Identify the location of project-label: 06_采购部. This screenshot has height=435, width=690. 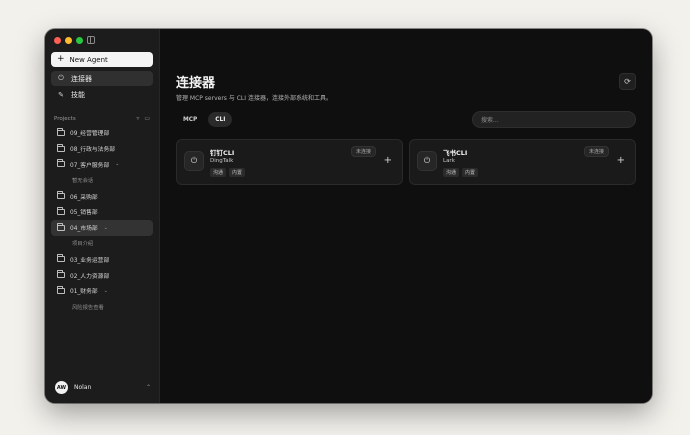
(84, 197).